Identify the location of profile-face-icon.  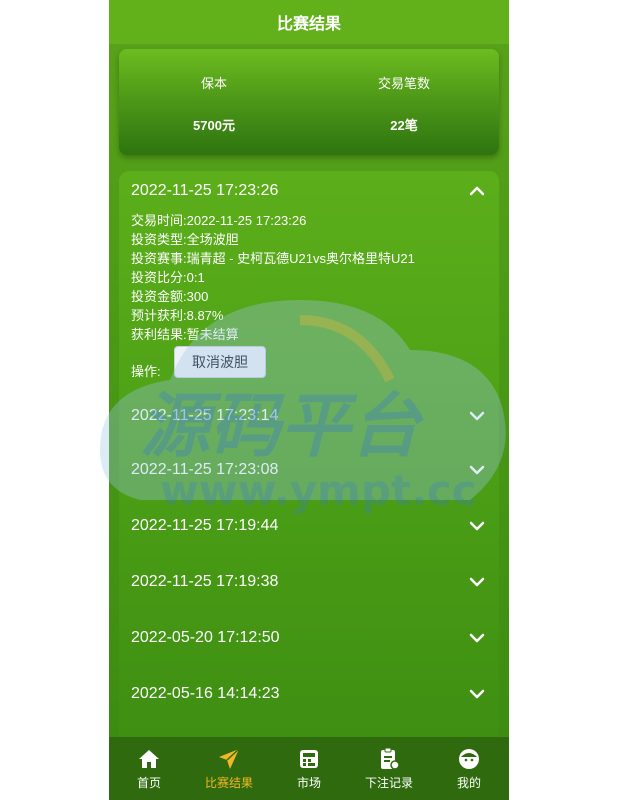
(469, 758).